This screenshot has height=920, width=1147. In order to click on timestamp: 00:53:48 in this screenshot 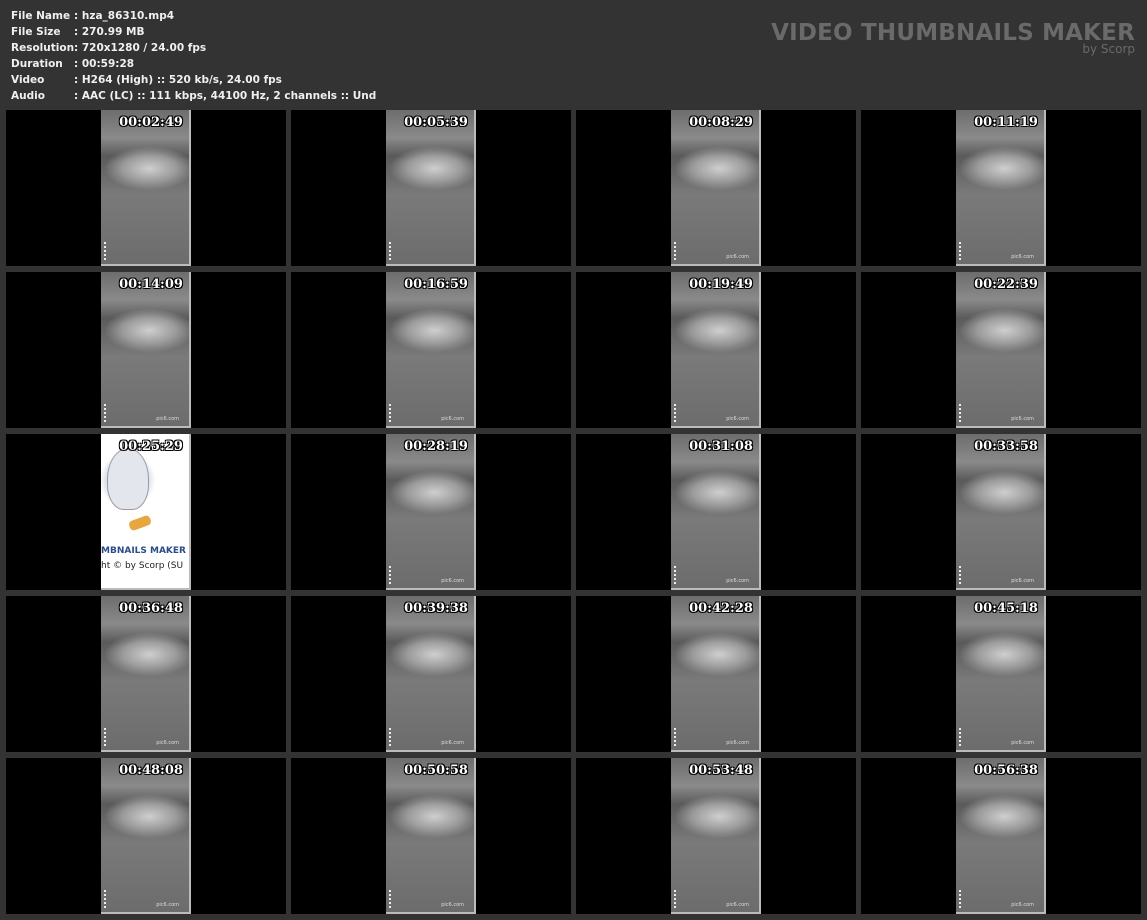, I will do `click(721, 770)`.